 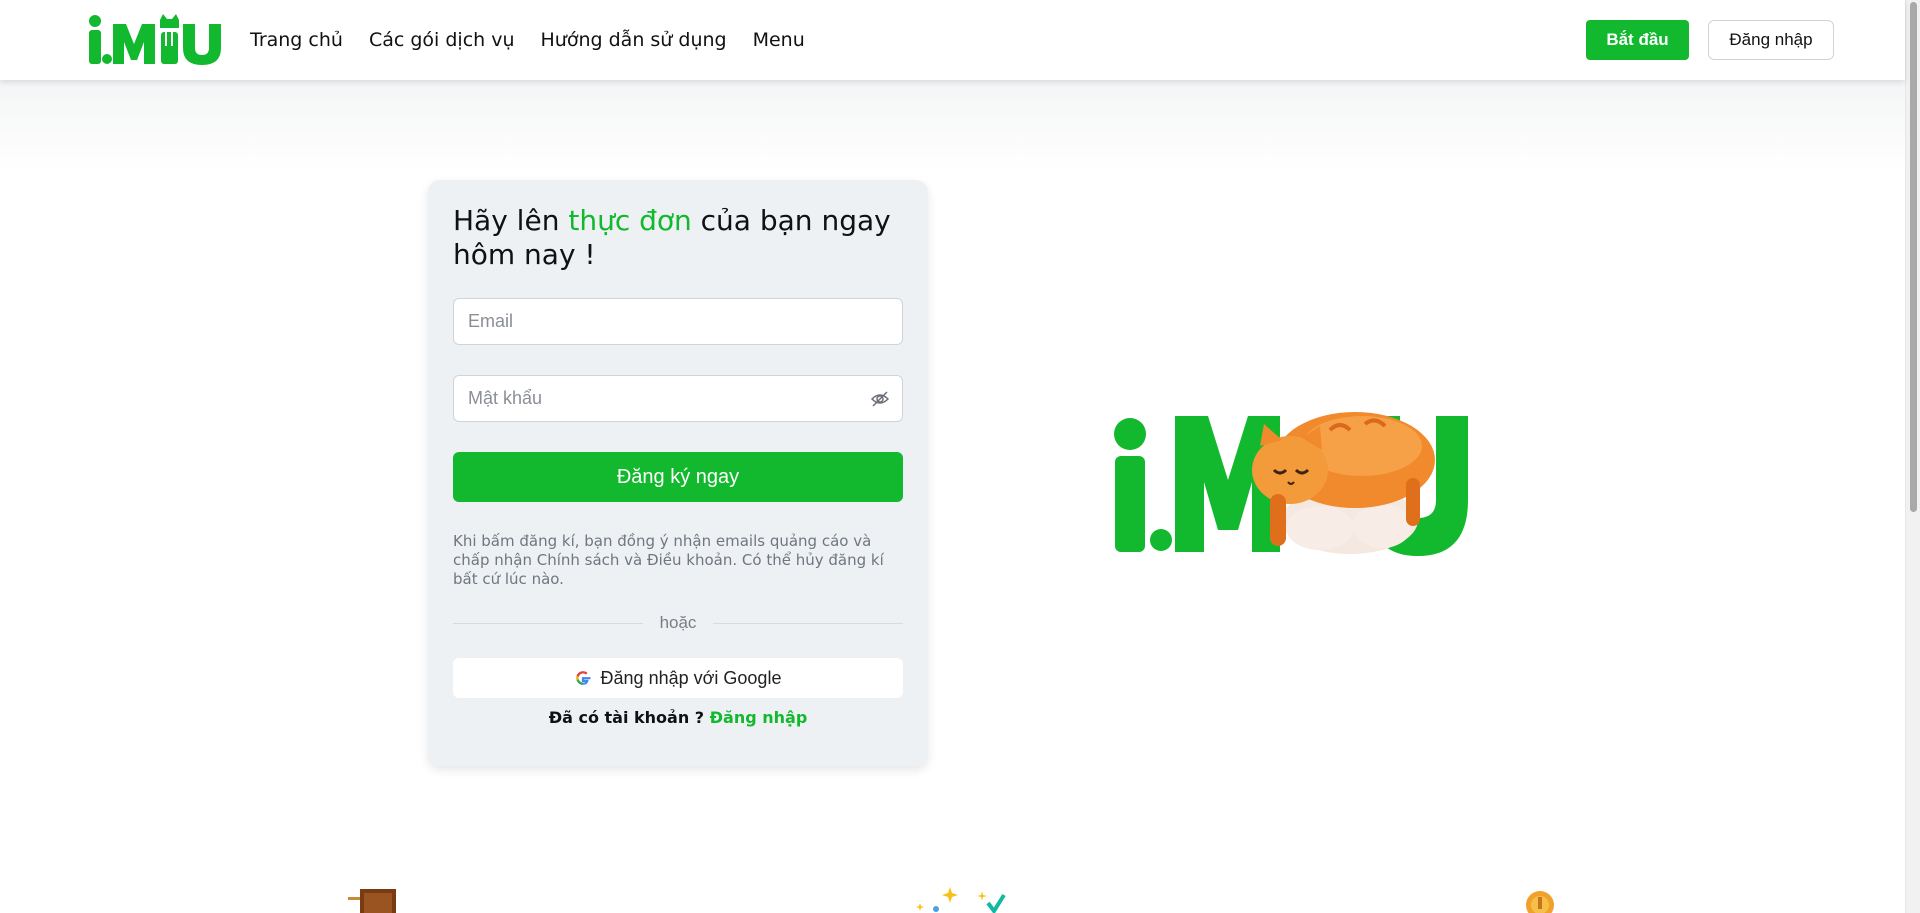 I want to click on login-button: Đăng nhập, so click(x=1771, y=40).